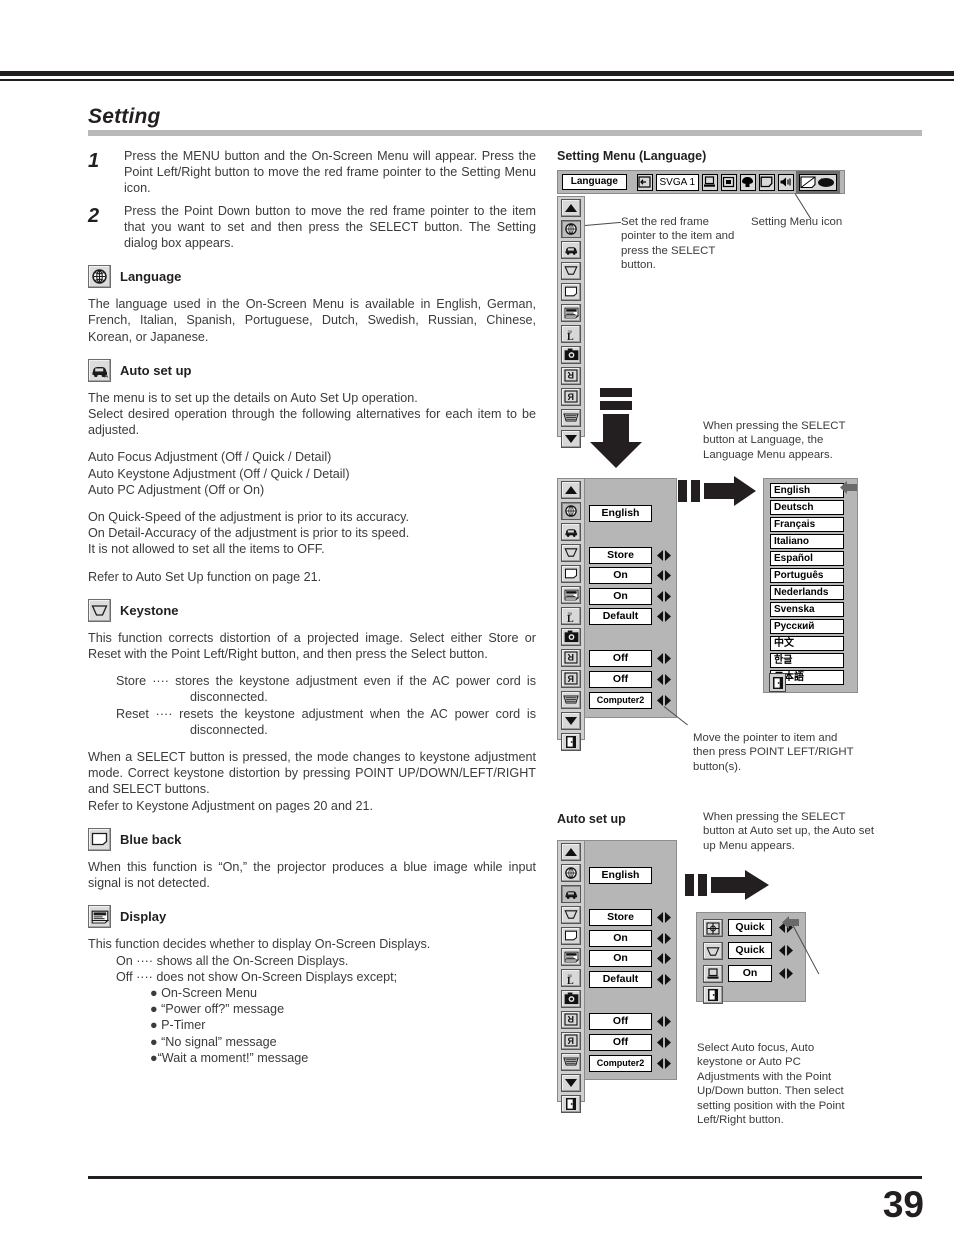 The height and width of the screenshot is (1235, 954). I want to click on dialog-value-rear: Off, so click(620, 679).